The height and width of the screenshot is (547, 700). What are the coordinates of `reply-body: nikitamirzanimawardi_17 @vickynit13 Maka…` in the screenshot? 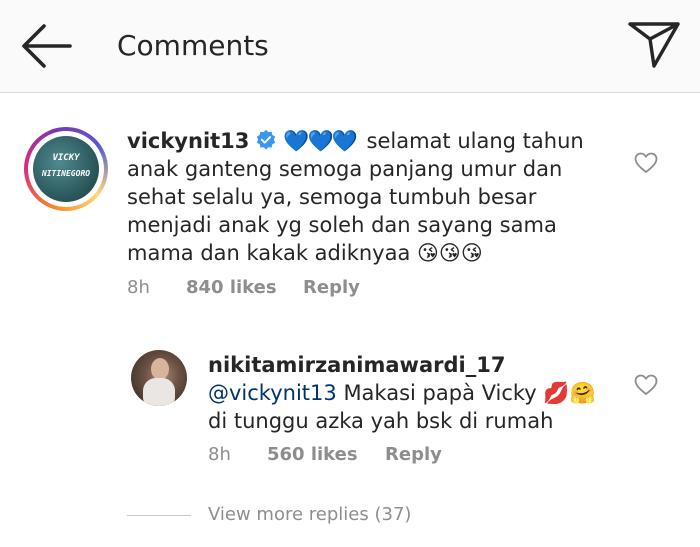 It's located at (418, 393).